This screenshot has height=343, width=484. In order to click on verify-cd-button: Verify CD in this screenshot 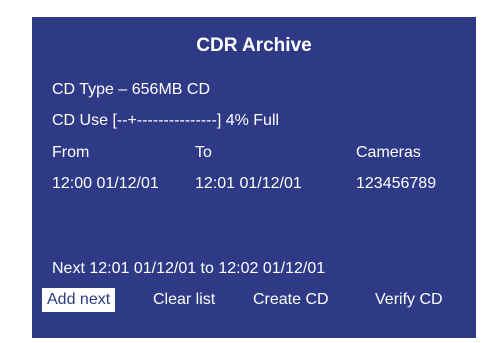, I will do `click(409, 300)`.